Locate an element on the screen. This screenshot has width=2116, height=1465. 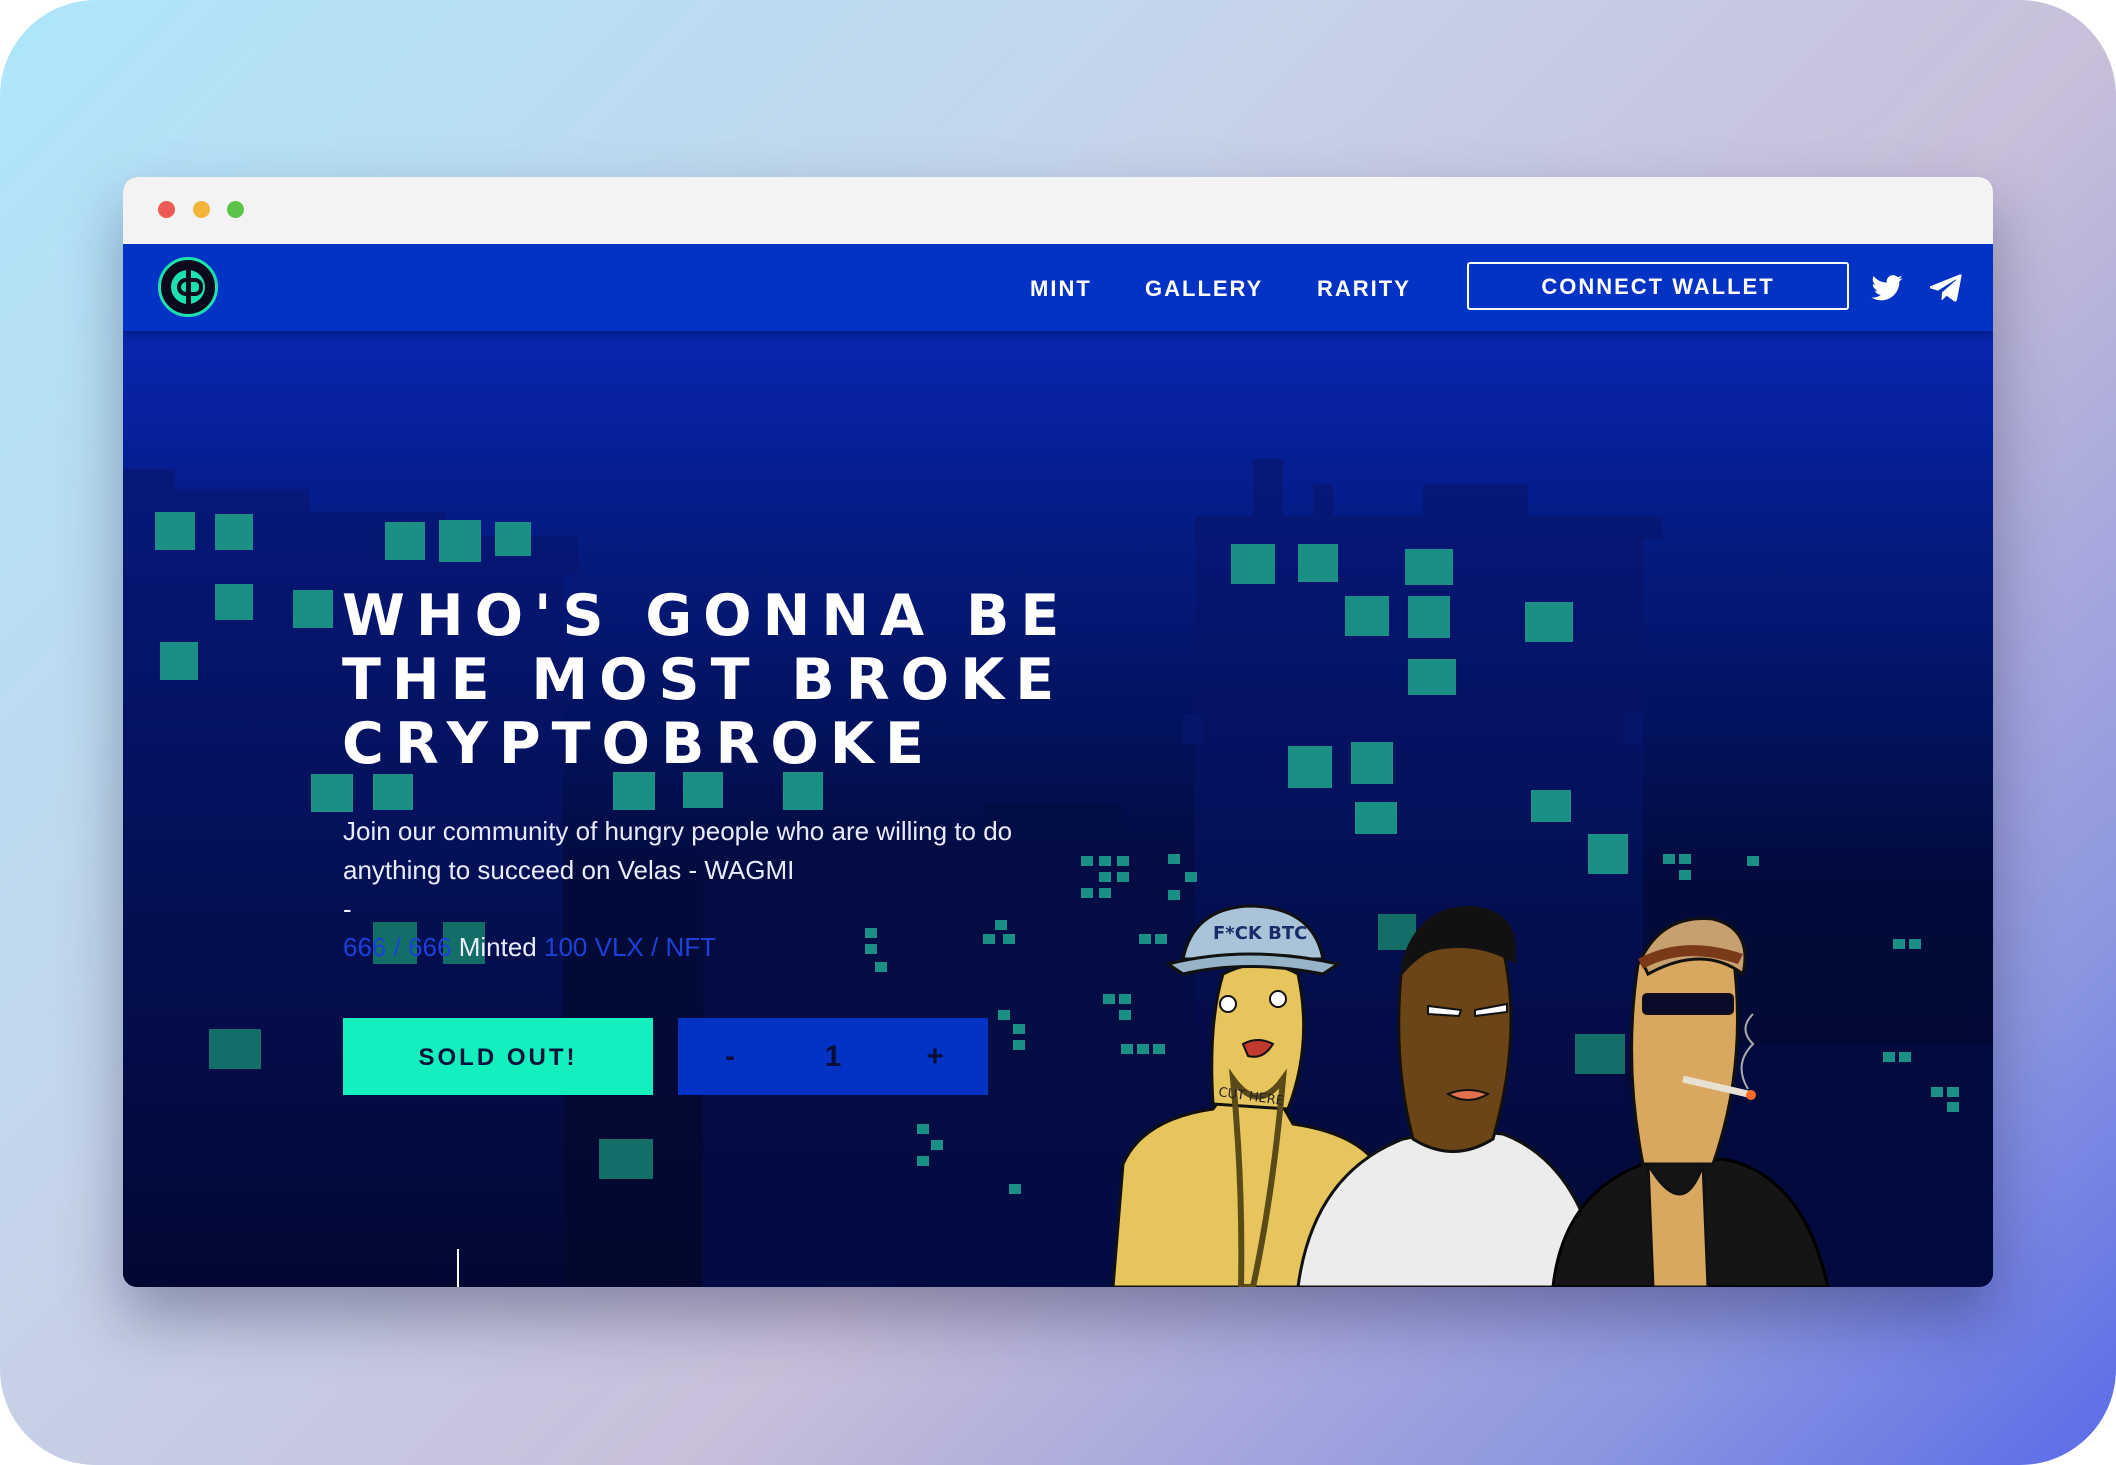
price-unit: NFT is located at coordinates (690, 947).